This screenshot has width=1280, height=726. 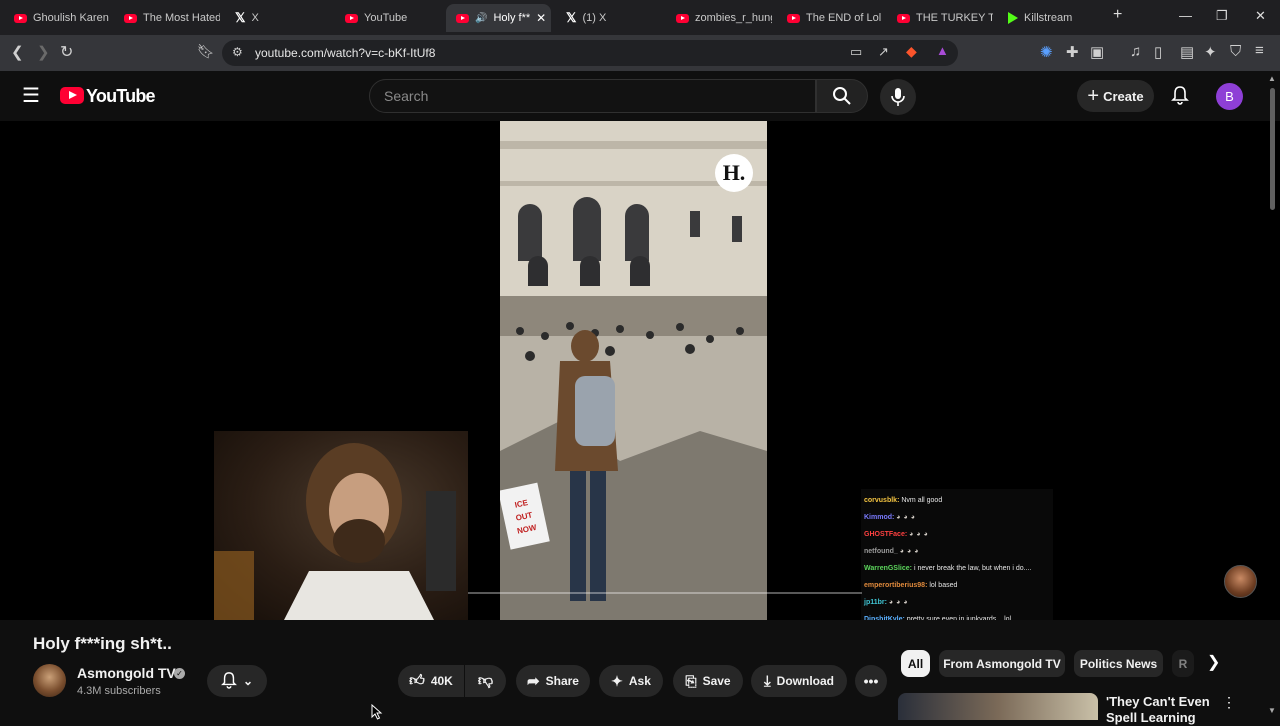 What do you see at coordinates (1187, 52) in the screenshot?
I see `wallet-icon: ▤` at bounding box center [1187, 52].